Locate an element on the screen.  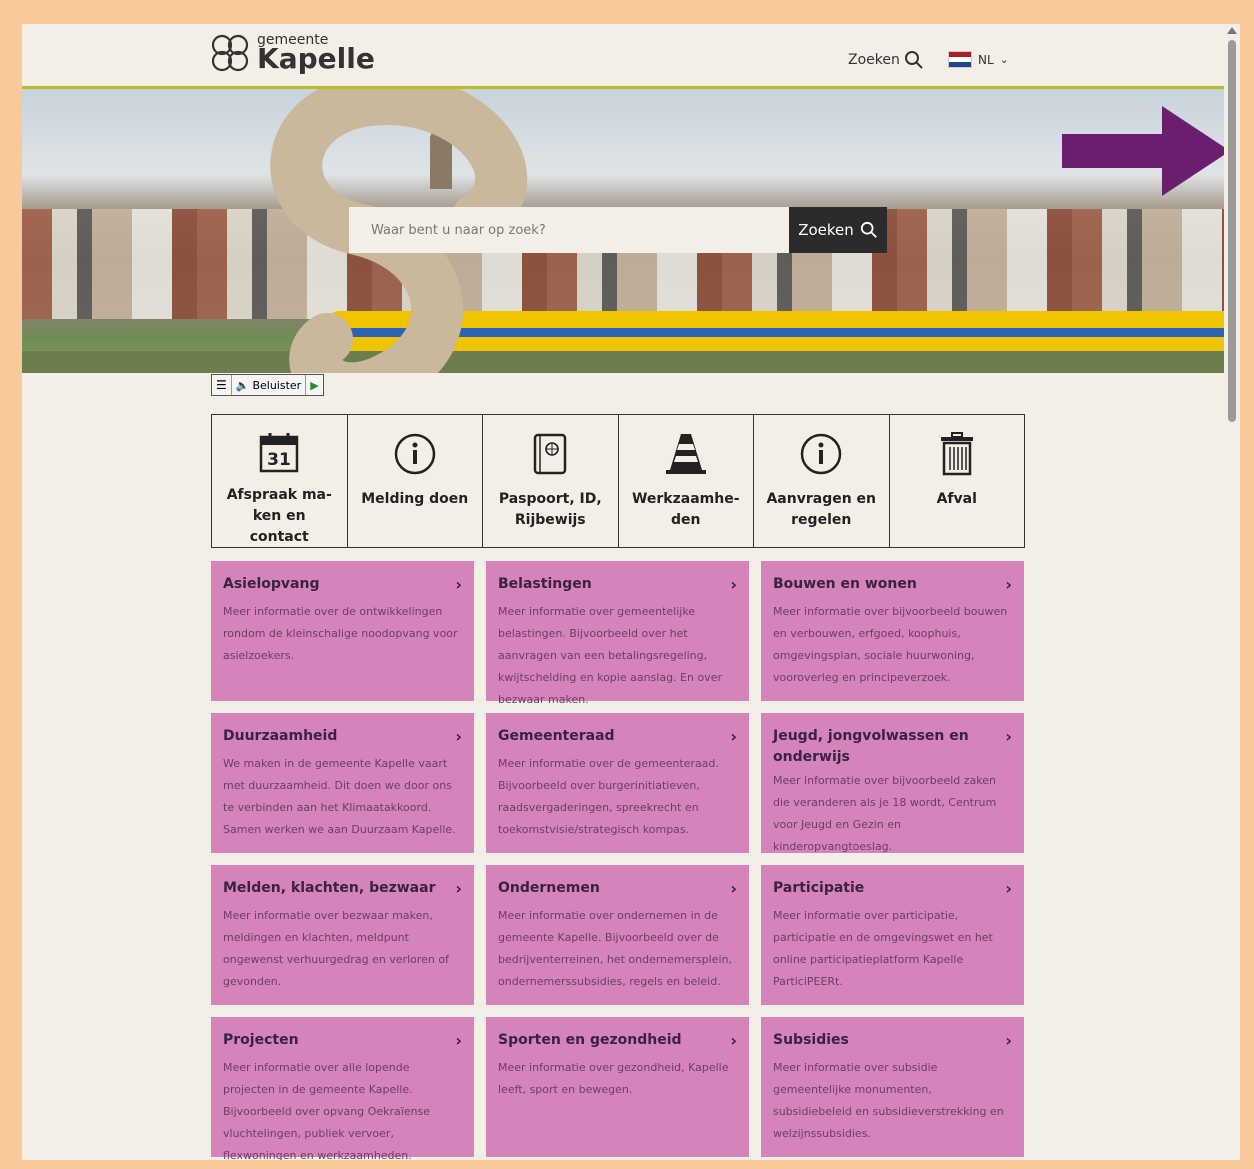
search-submit-button: Zoeken is located at coordinates (838, 230).